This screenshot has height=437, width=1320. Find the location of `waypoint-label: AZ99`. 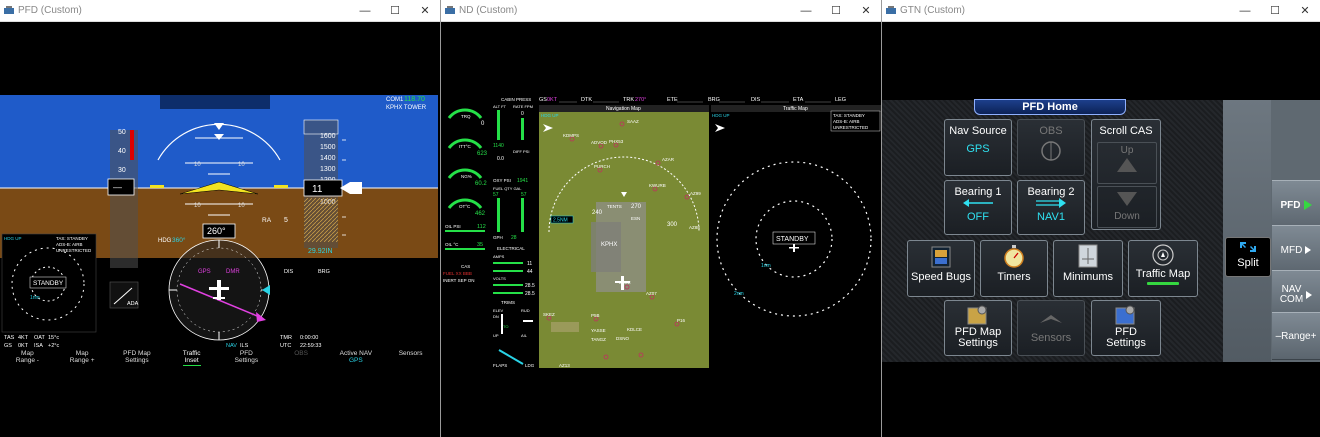

waypoint-label: AZ99 is located at coordinates (695, 193).